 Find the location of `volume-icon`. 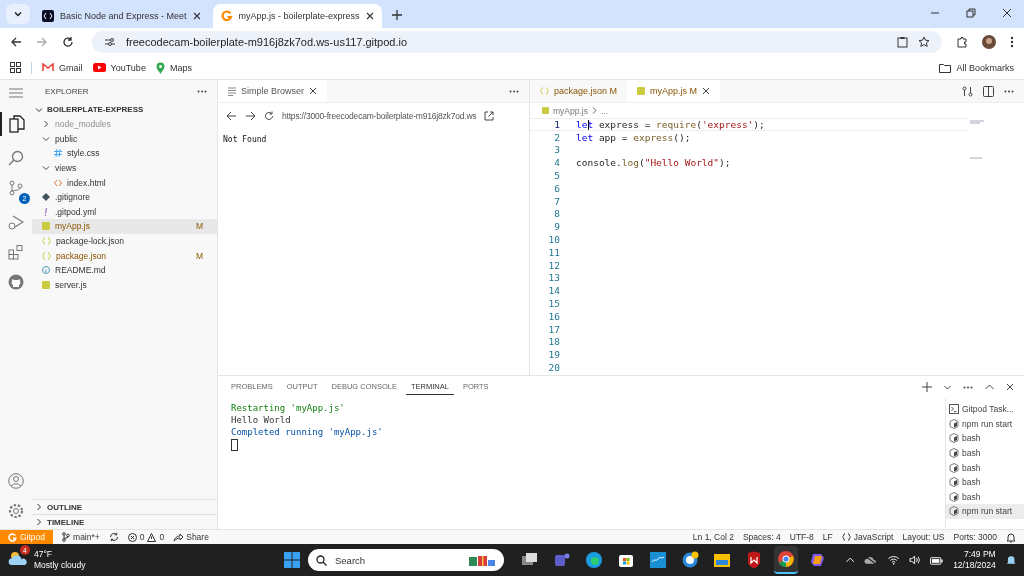

volume-icon is located at coordinates (914, 560).